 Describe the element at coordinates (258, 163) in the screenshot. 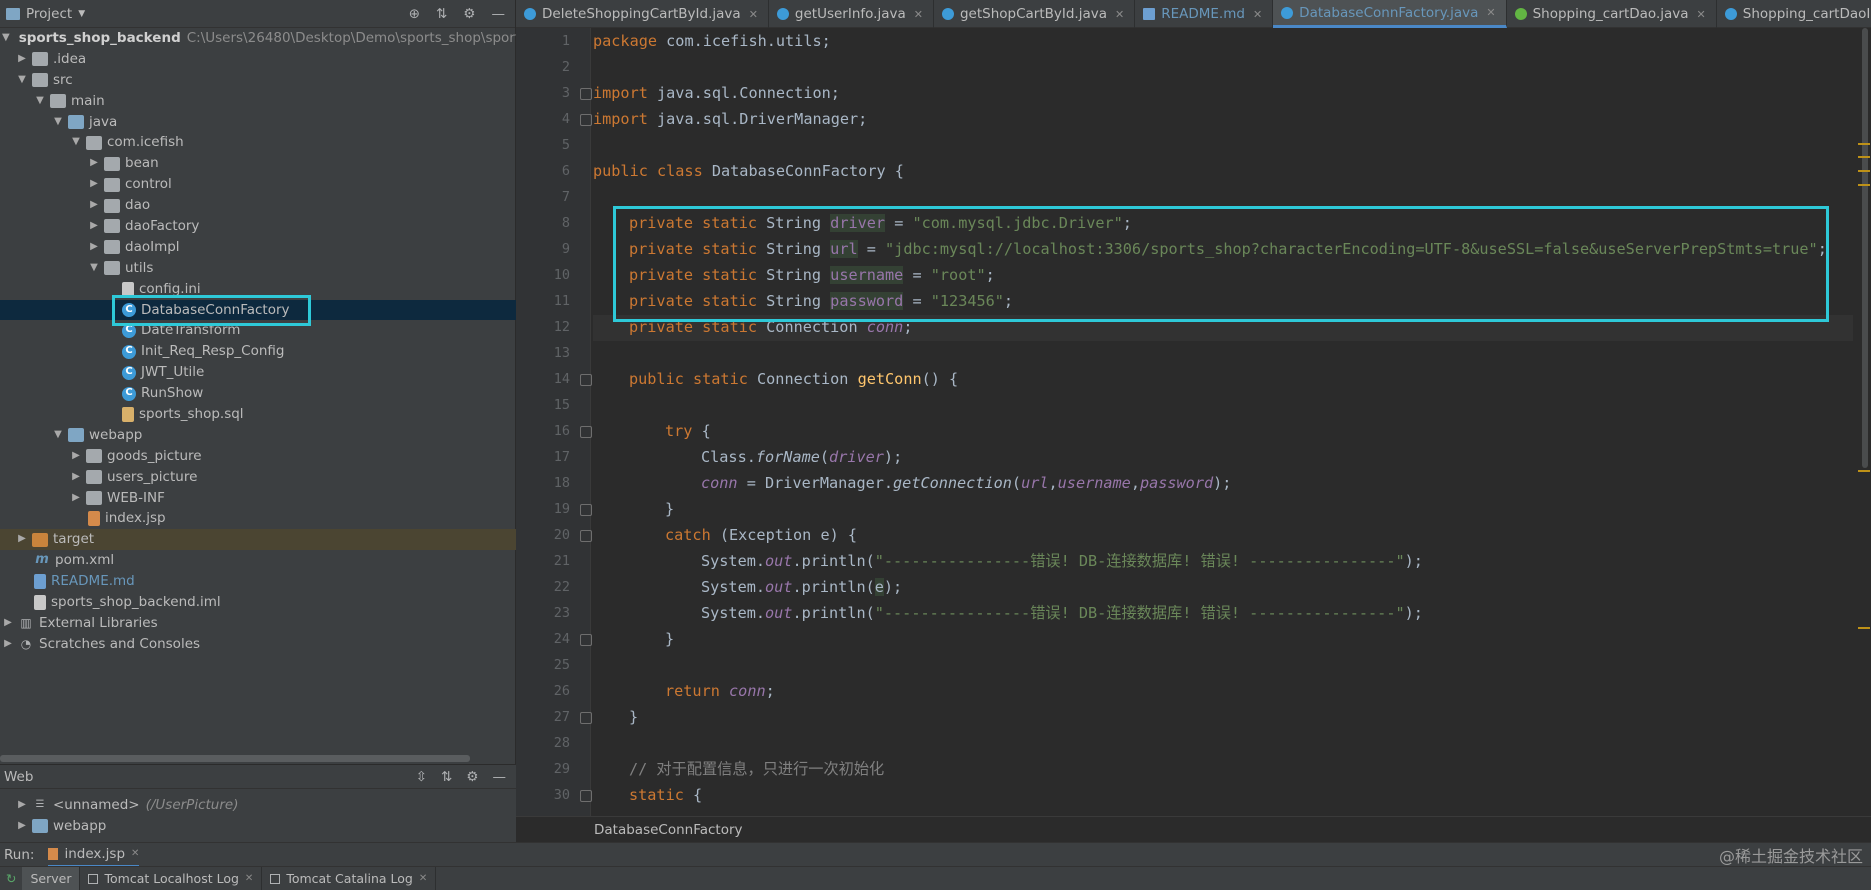

I see `tree-item-bean: ▶ bean` at that location.